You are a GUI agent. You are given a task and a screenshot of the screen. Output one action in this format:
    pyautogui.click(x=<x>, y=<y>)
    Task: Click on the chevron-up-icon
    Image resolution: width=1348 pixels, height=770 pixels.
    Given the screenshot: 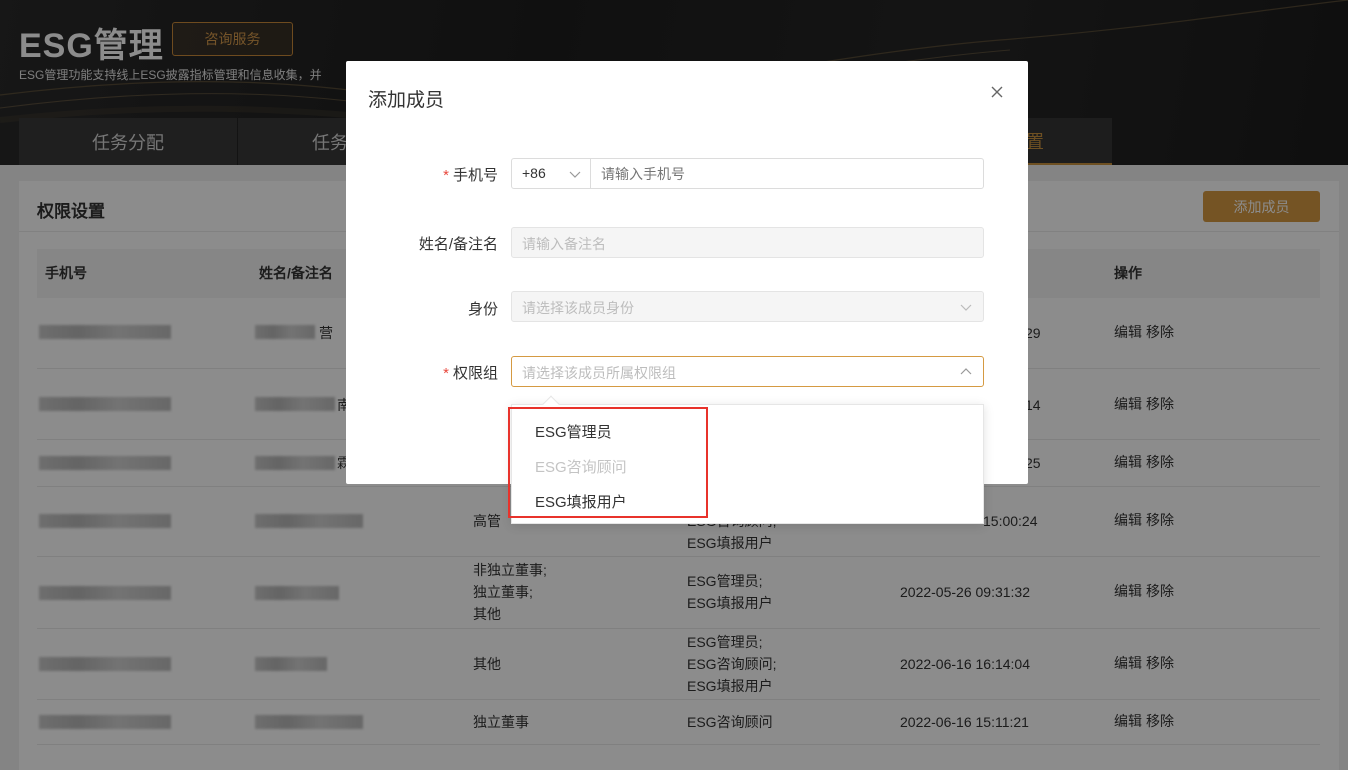 What is the action you would take?
    pyautogui.click(x=966, y=371)
    